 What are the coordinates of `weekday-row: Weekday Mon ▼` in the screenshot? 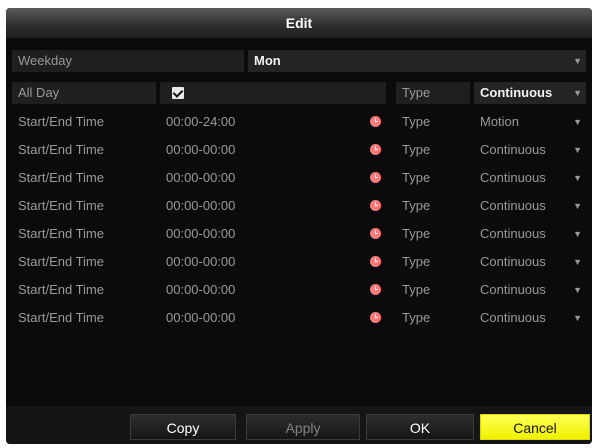 It's located at (299, 61).